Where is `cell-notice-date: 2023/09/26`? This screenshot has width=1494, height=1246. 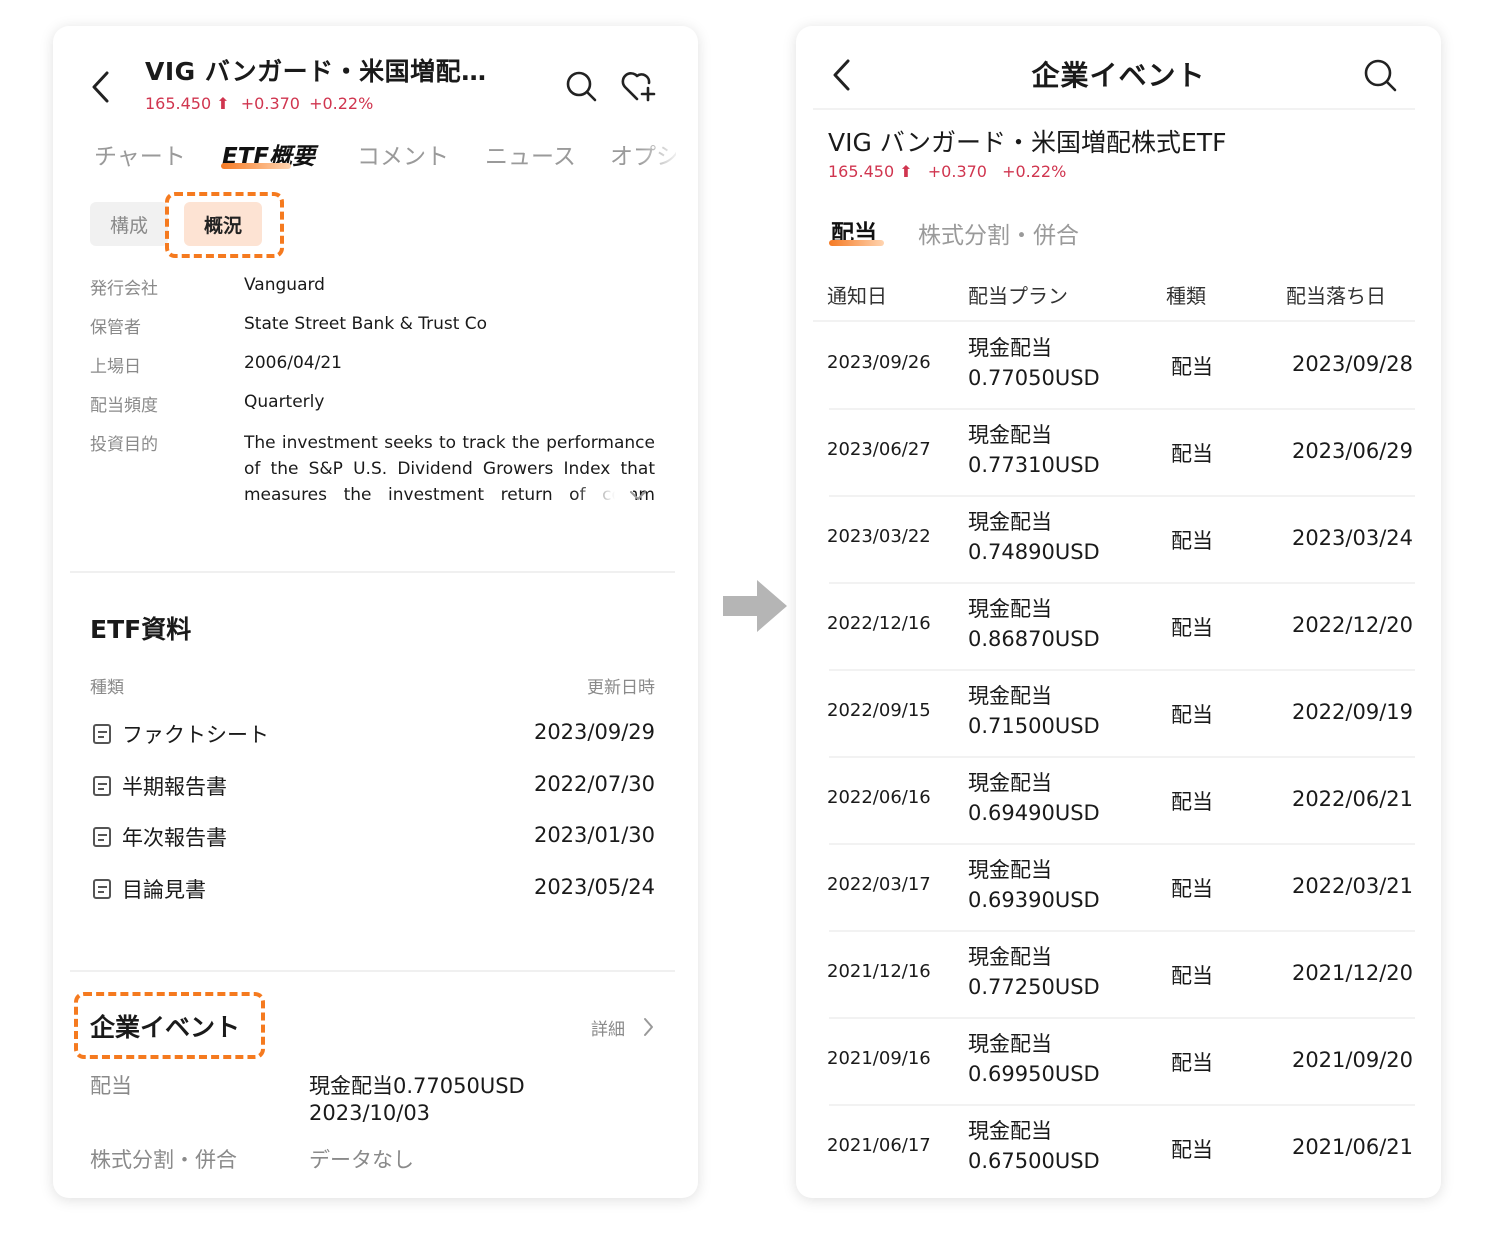
cell-notice-date: 2023/09/26 is located at coordinates (879, 362).